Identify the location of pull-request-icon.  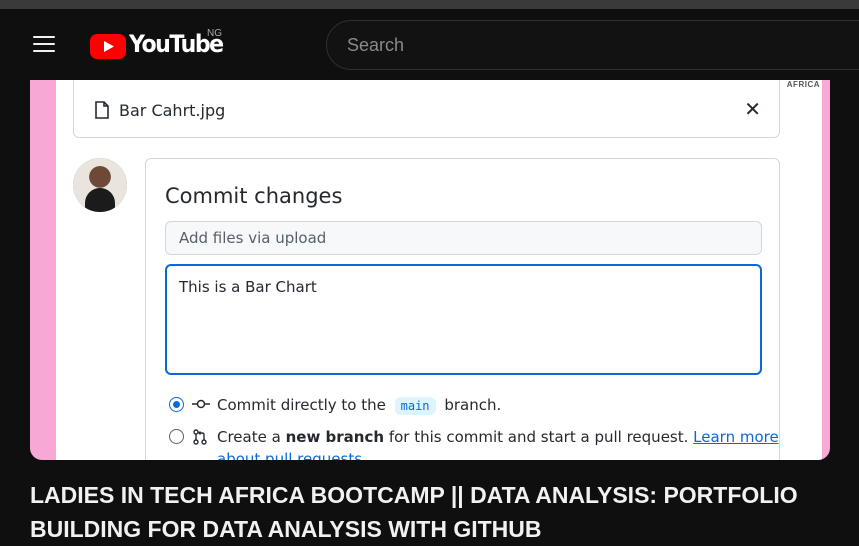
(200, 437).